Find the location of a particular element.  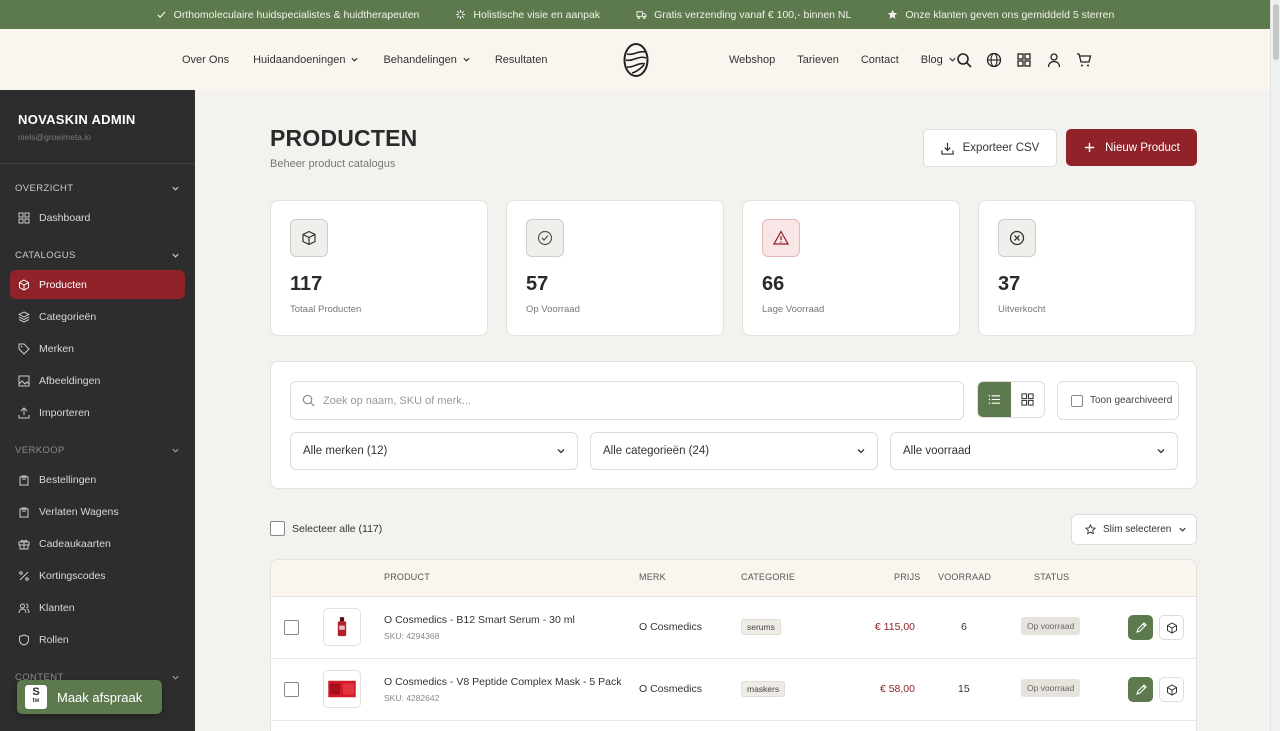

column-header-category: CATEGORIE is located at coordinates (768, 577).